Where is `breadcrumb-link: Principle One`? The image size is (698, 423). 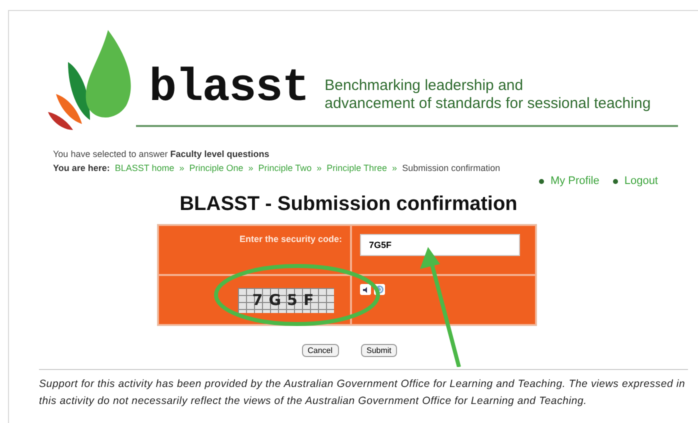
breadcrumb-link: Principle One is located at coordinates (216, 168).